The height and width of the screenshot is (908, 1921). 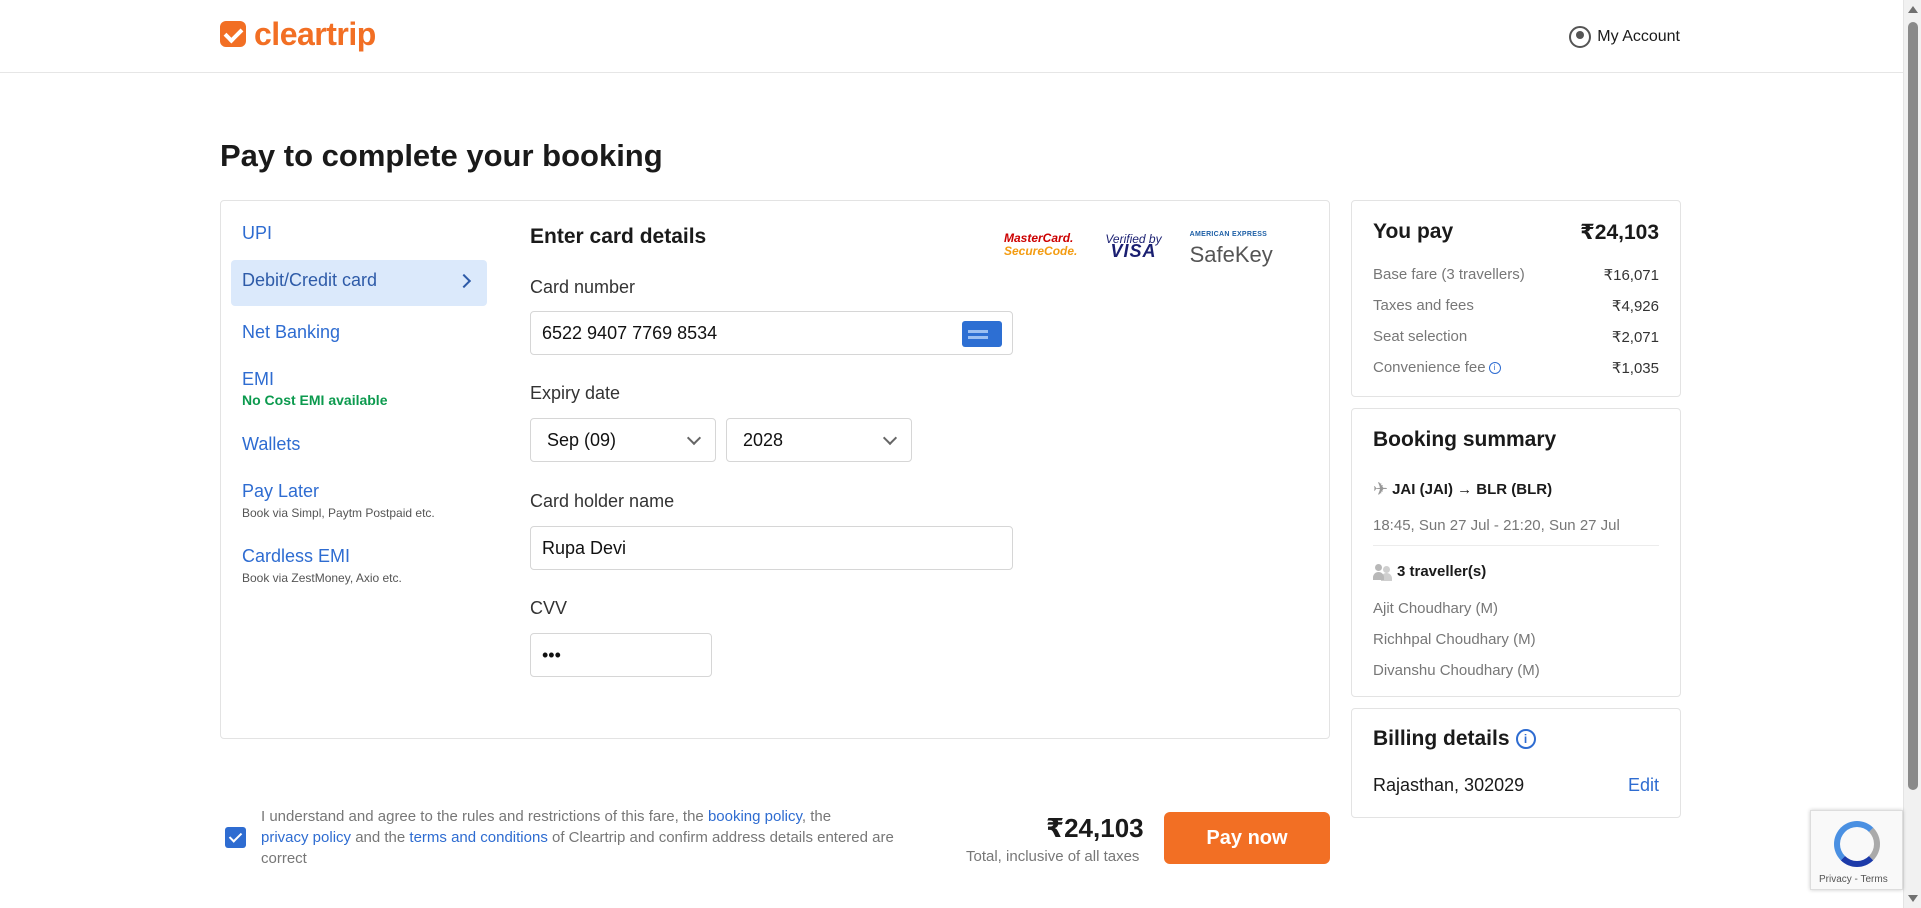 What do you see at coordinates (1516, 232) in the screenshot?
I see `you-pay-header: You pay ₹24,103` at bounding box center [1516, 232].